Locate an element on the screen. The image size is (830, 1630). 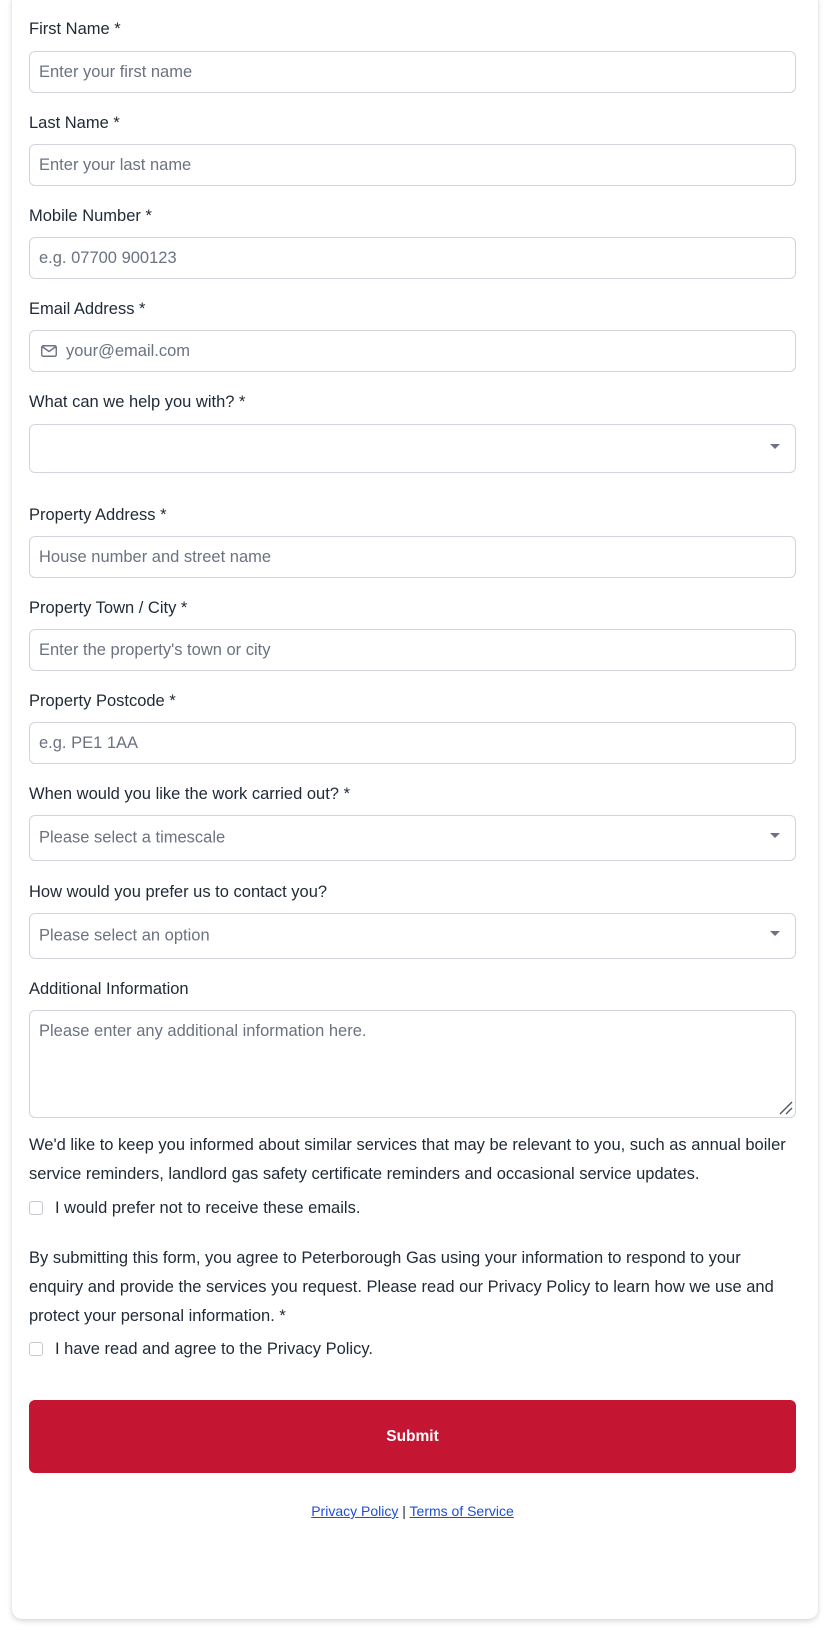
last-name-label: Last Name * is located at coordinates (74, 123).